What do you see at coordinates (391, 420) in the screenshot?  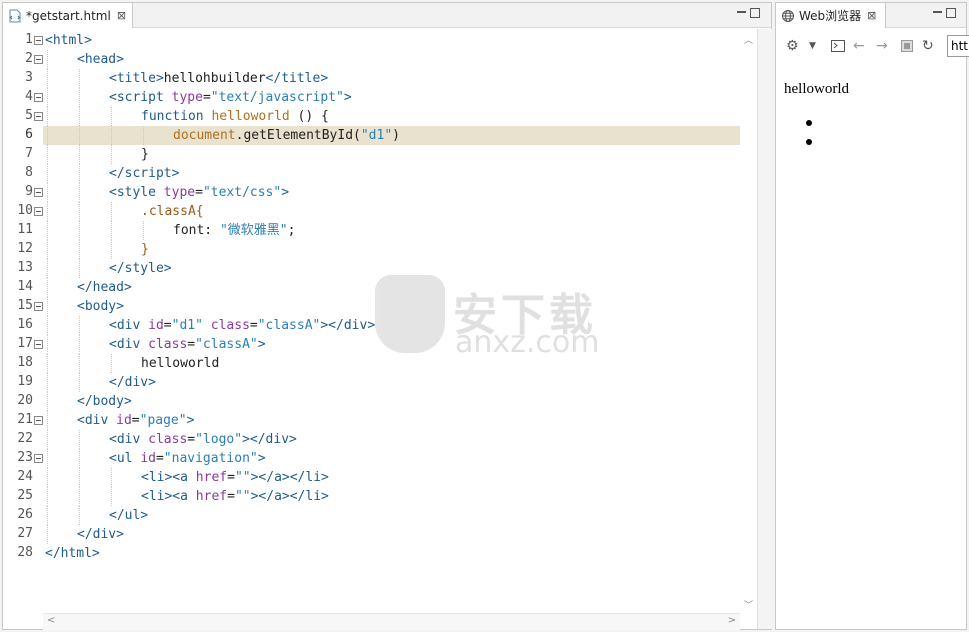 I see `code-line-21: <div id="page">` at bounding box center [391, 420].